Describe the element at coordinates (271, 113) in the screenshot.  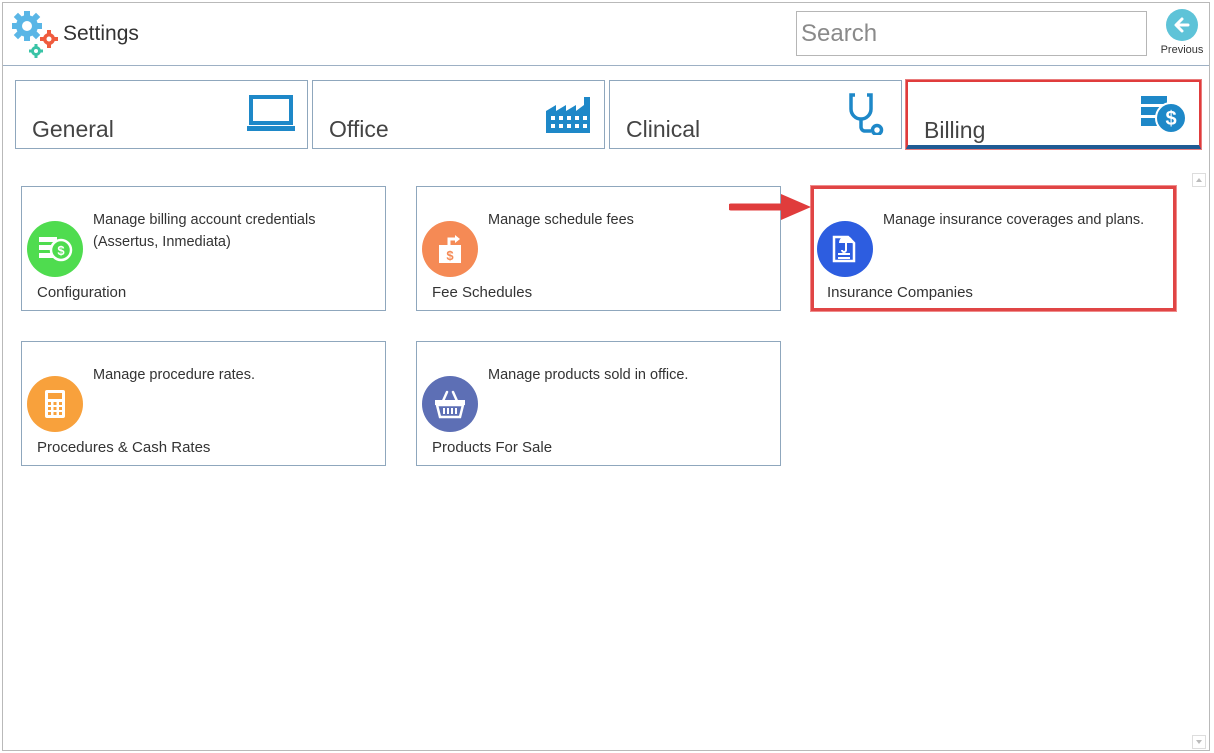
I see `monitor-icon` at that location.